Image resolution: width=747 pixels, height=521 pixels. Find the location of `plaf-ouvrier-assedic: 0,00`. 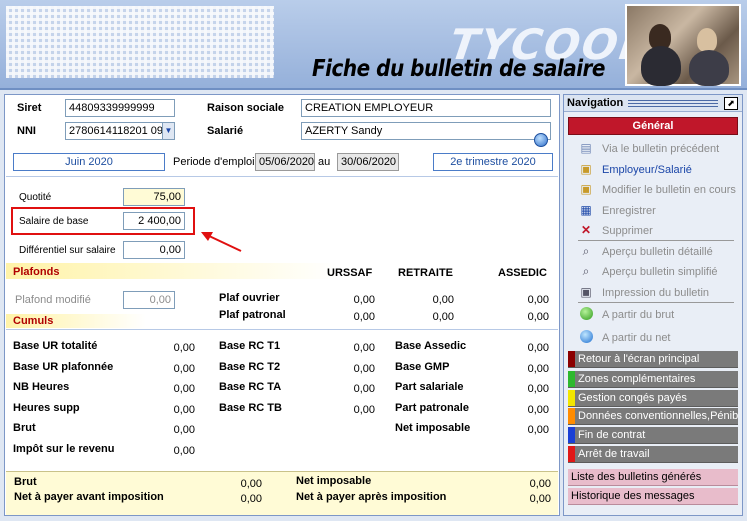

plaf-ouvrier-assedic: 0,00 is located at coordinates (538, 300).